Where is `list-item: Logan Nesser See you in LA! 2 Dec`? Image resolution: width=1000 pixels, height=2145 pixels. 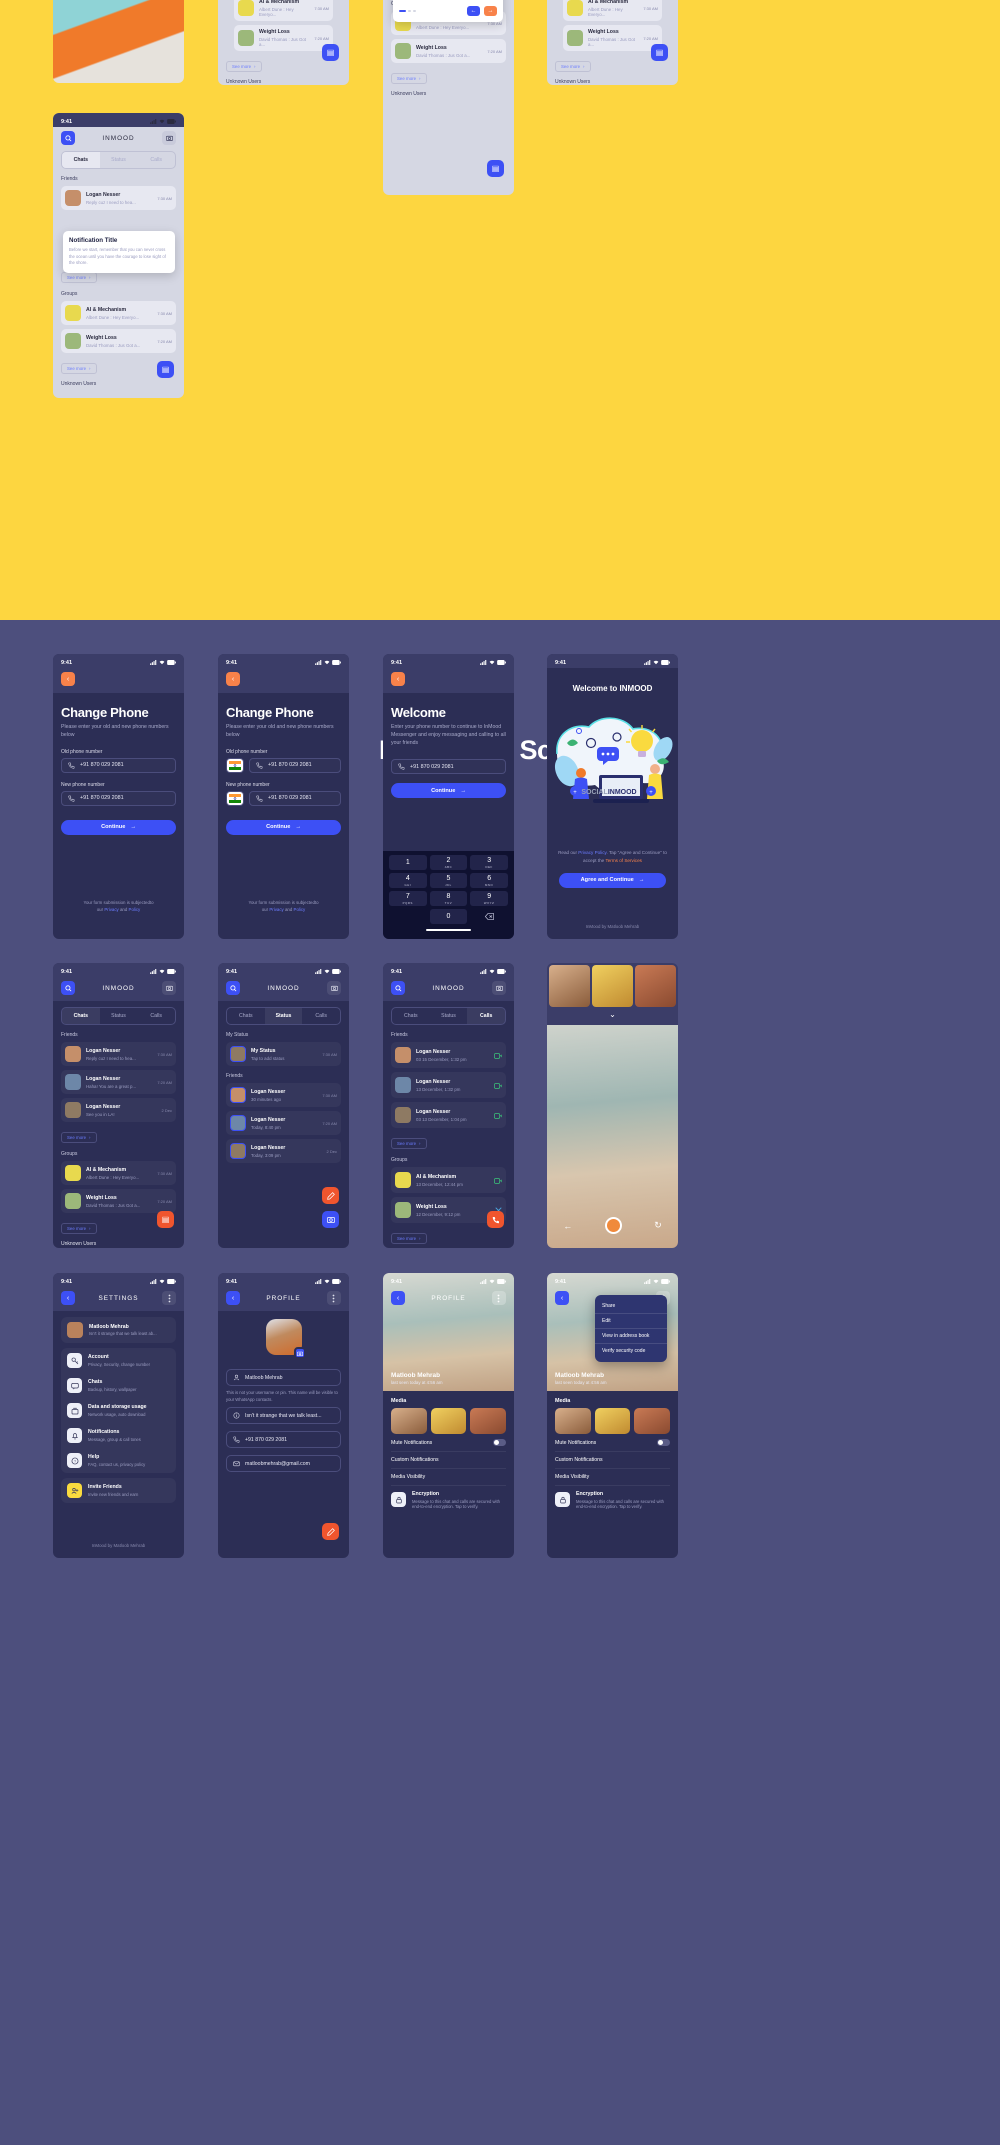 list-item: Logan Nesser See you in LA! 2 Dec is located at coordinates (118, 1110).